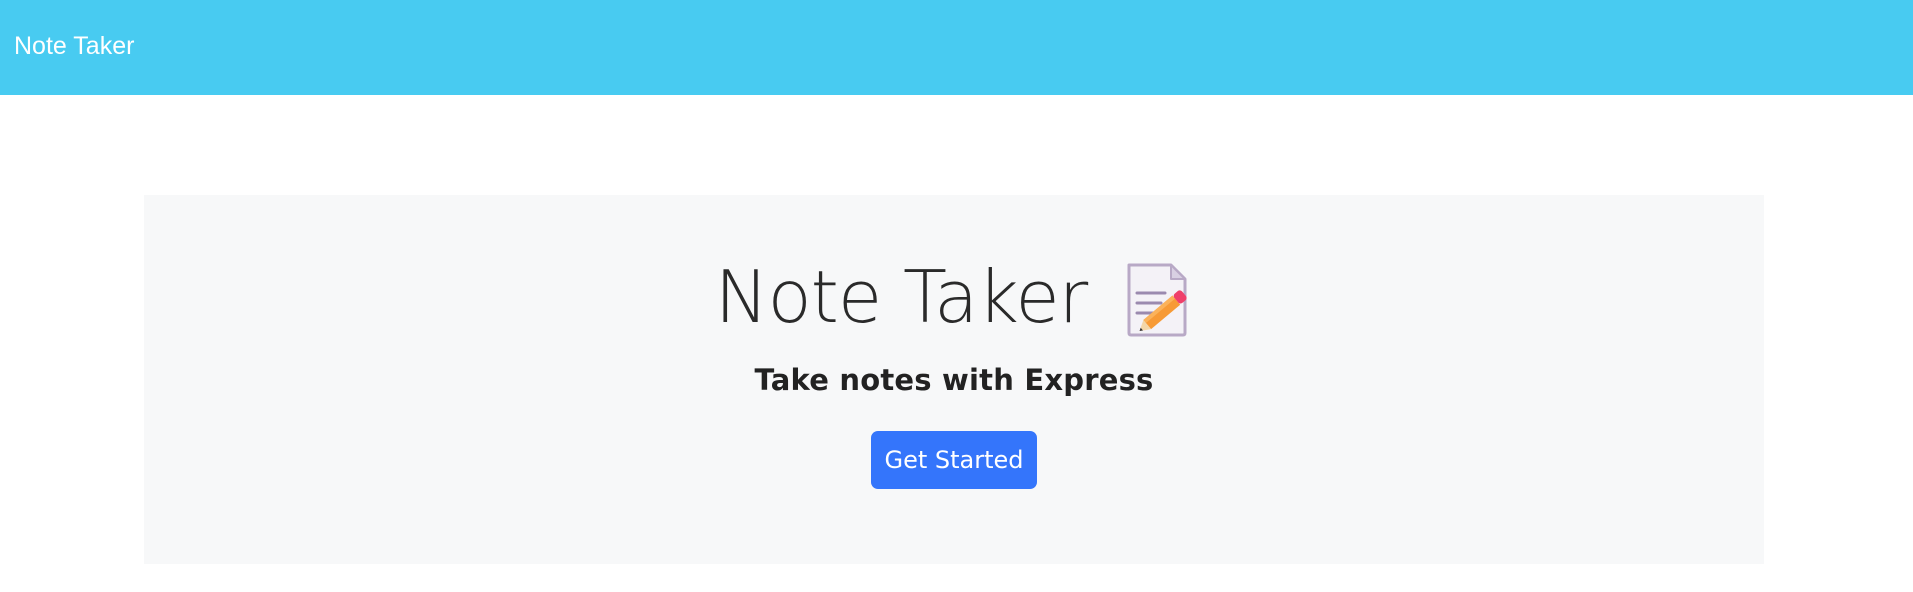 The height and width of the screenshot is (592, 1913). I want to click on get-started-button: Get Started, so click(954, 460).